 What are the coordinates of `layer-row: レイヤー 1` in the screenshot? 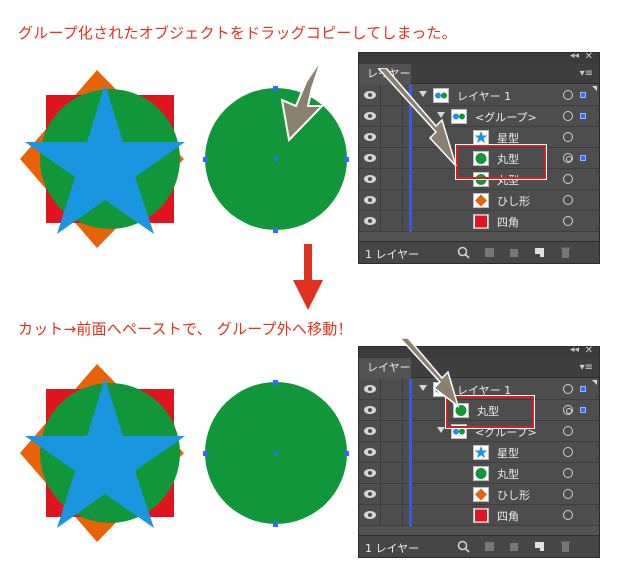 It's located at (479, 389).